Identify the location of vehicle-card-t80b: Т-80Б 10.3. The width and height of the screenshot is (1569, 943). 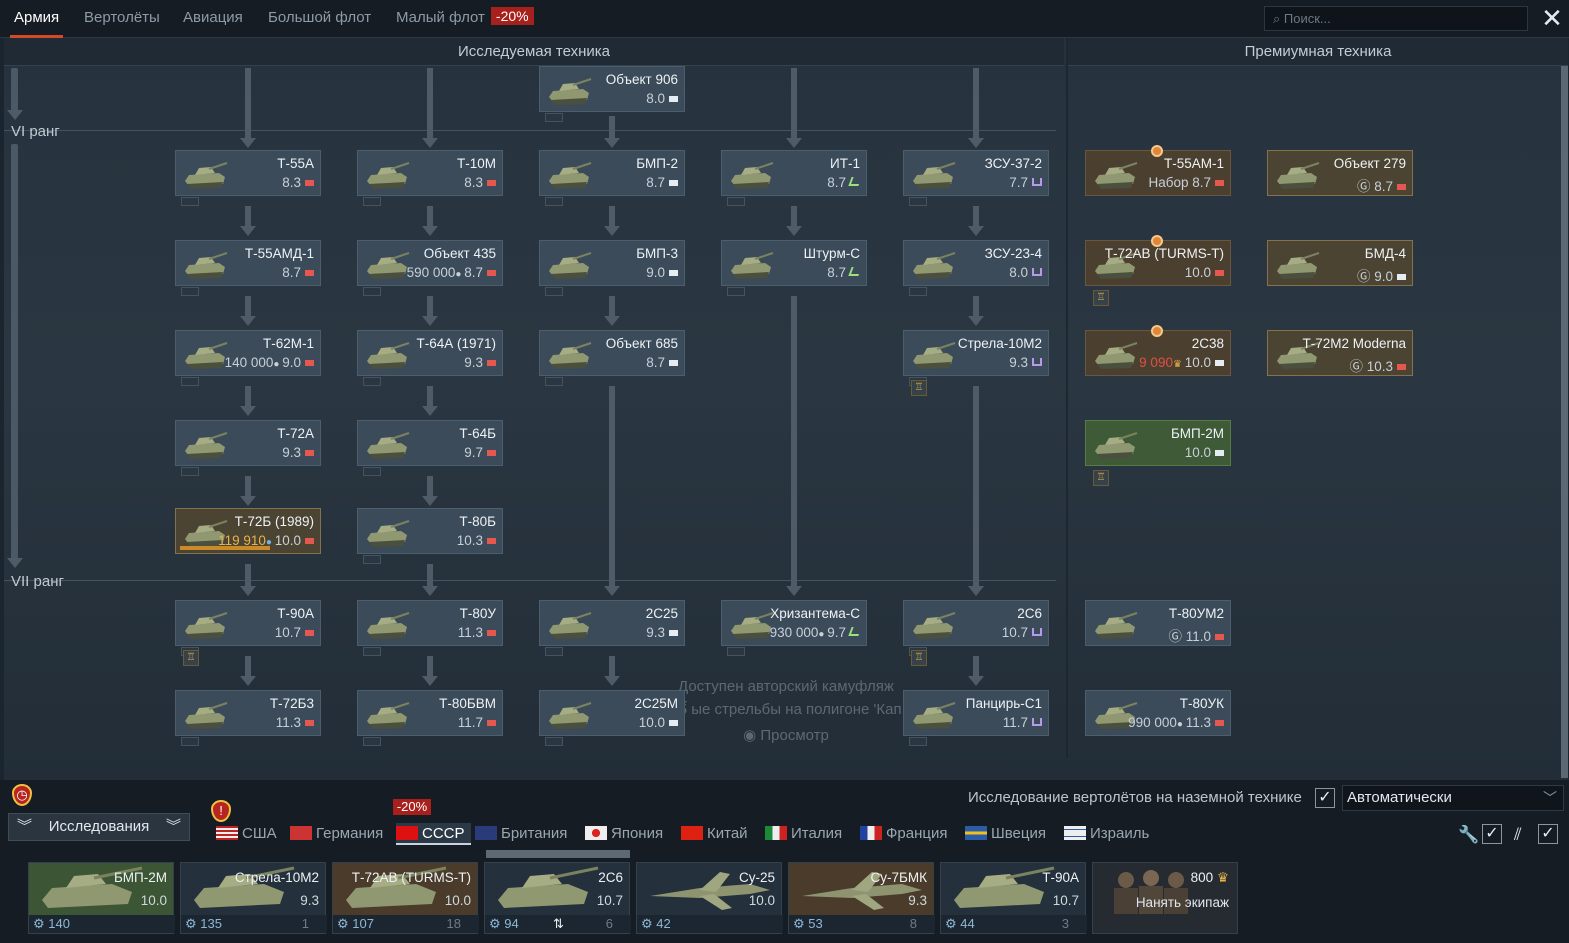
(430, 531).